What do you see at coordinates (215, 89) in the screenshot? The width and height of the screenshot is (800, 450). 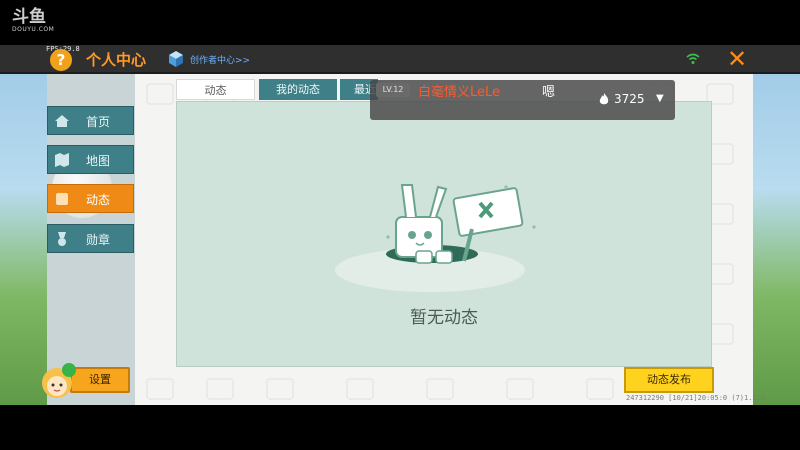 I see `tab-feed: 动态` at bounding box center [215, 89].